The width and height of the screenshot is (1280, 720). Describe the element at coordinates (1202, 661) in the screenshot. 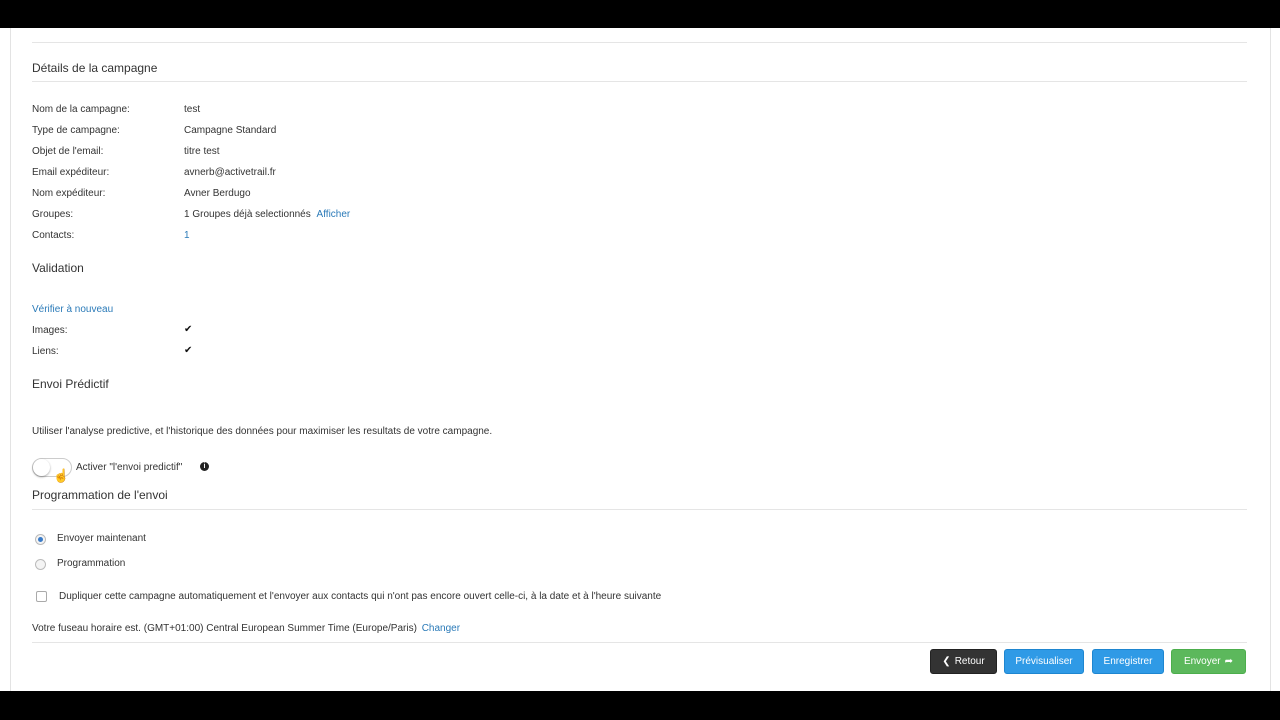

I see `send-button-label: Envoyer` at that location.